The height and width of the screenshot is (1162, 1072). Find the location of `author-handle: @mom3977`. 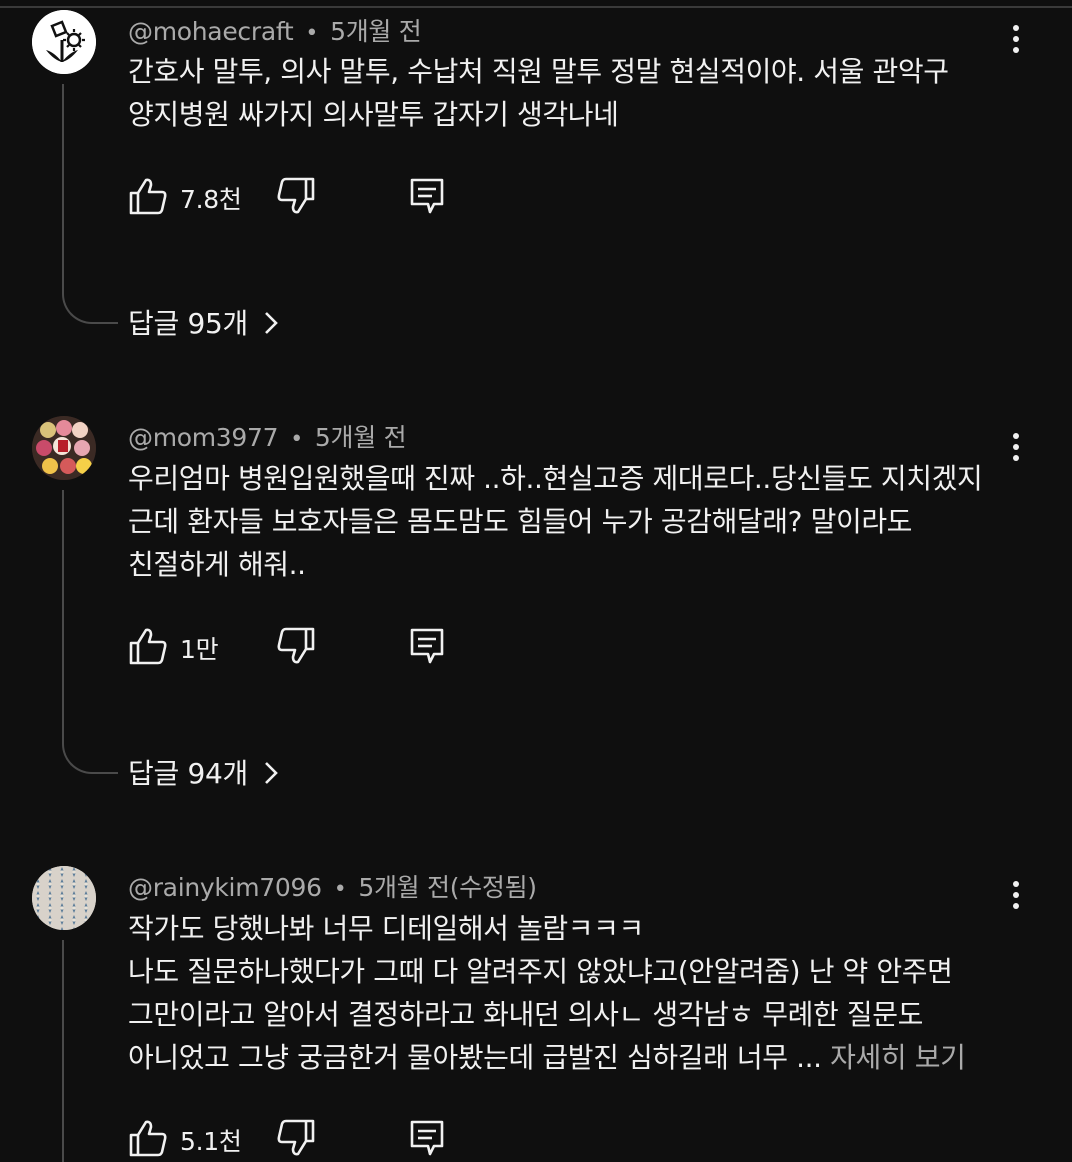

author-handle: @mom3977 is located at coordinates (203, 437).